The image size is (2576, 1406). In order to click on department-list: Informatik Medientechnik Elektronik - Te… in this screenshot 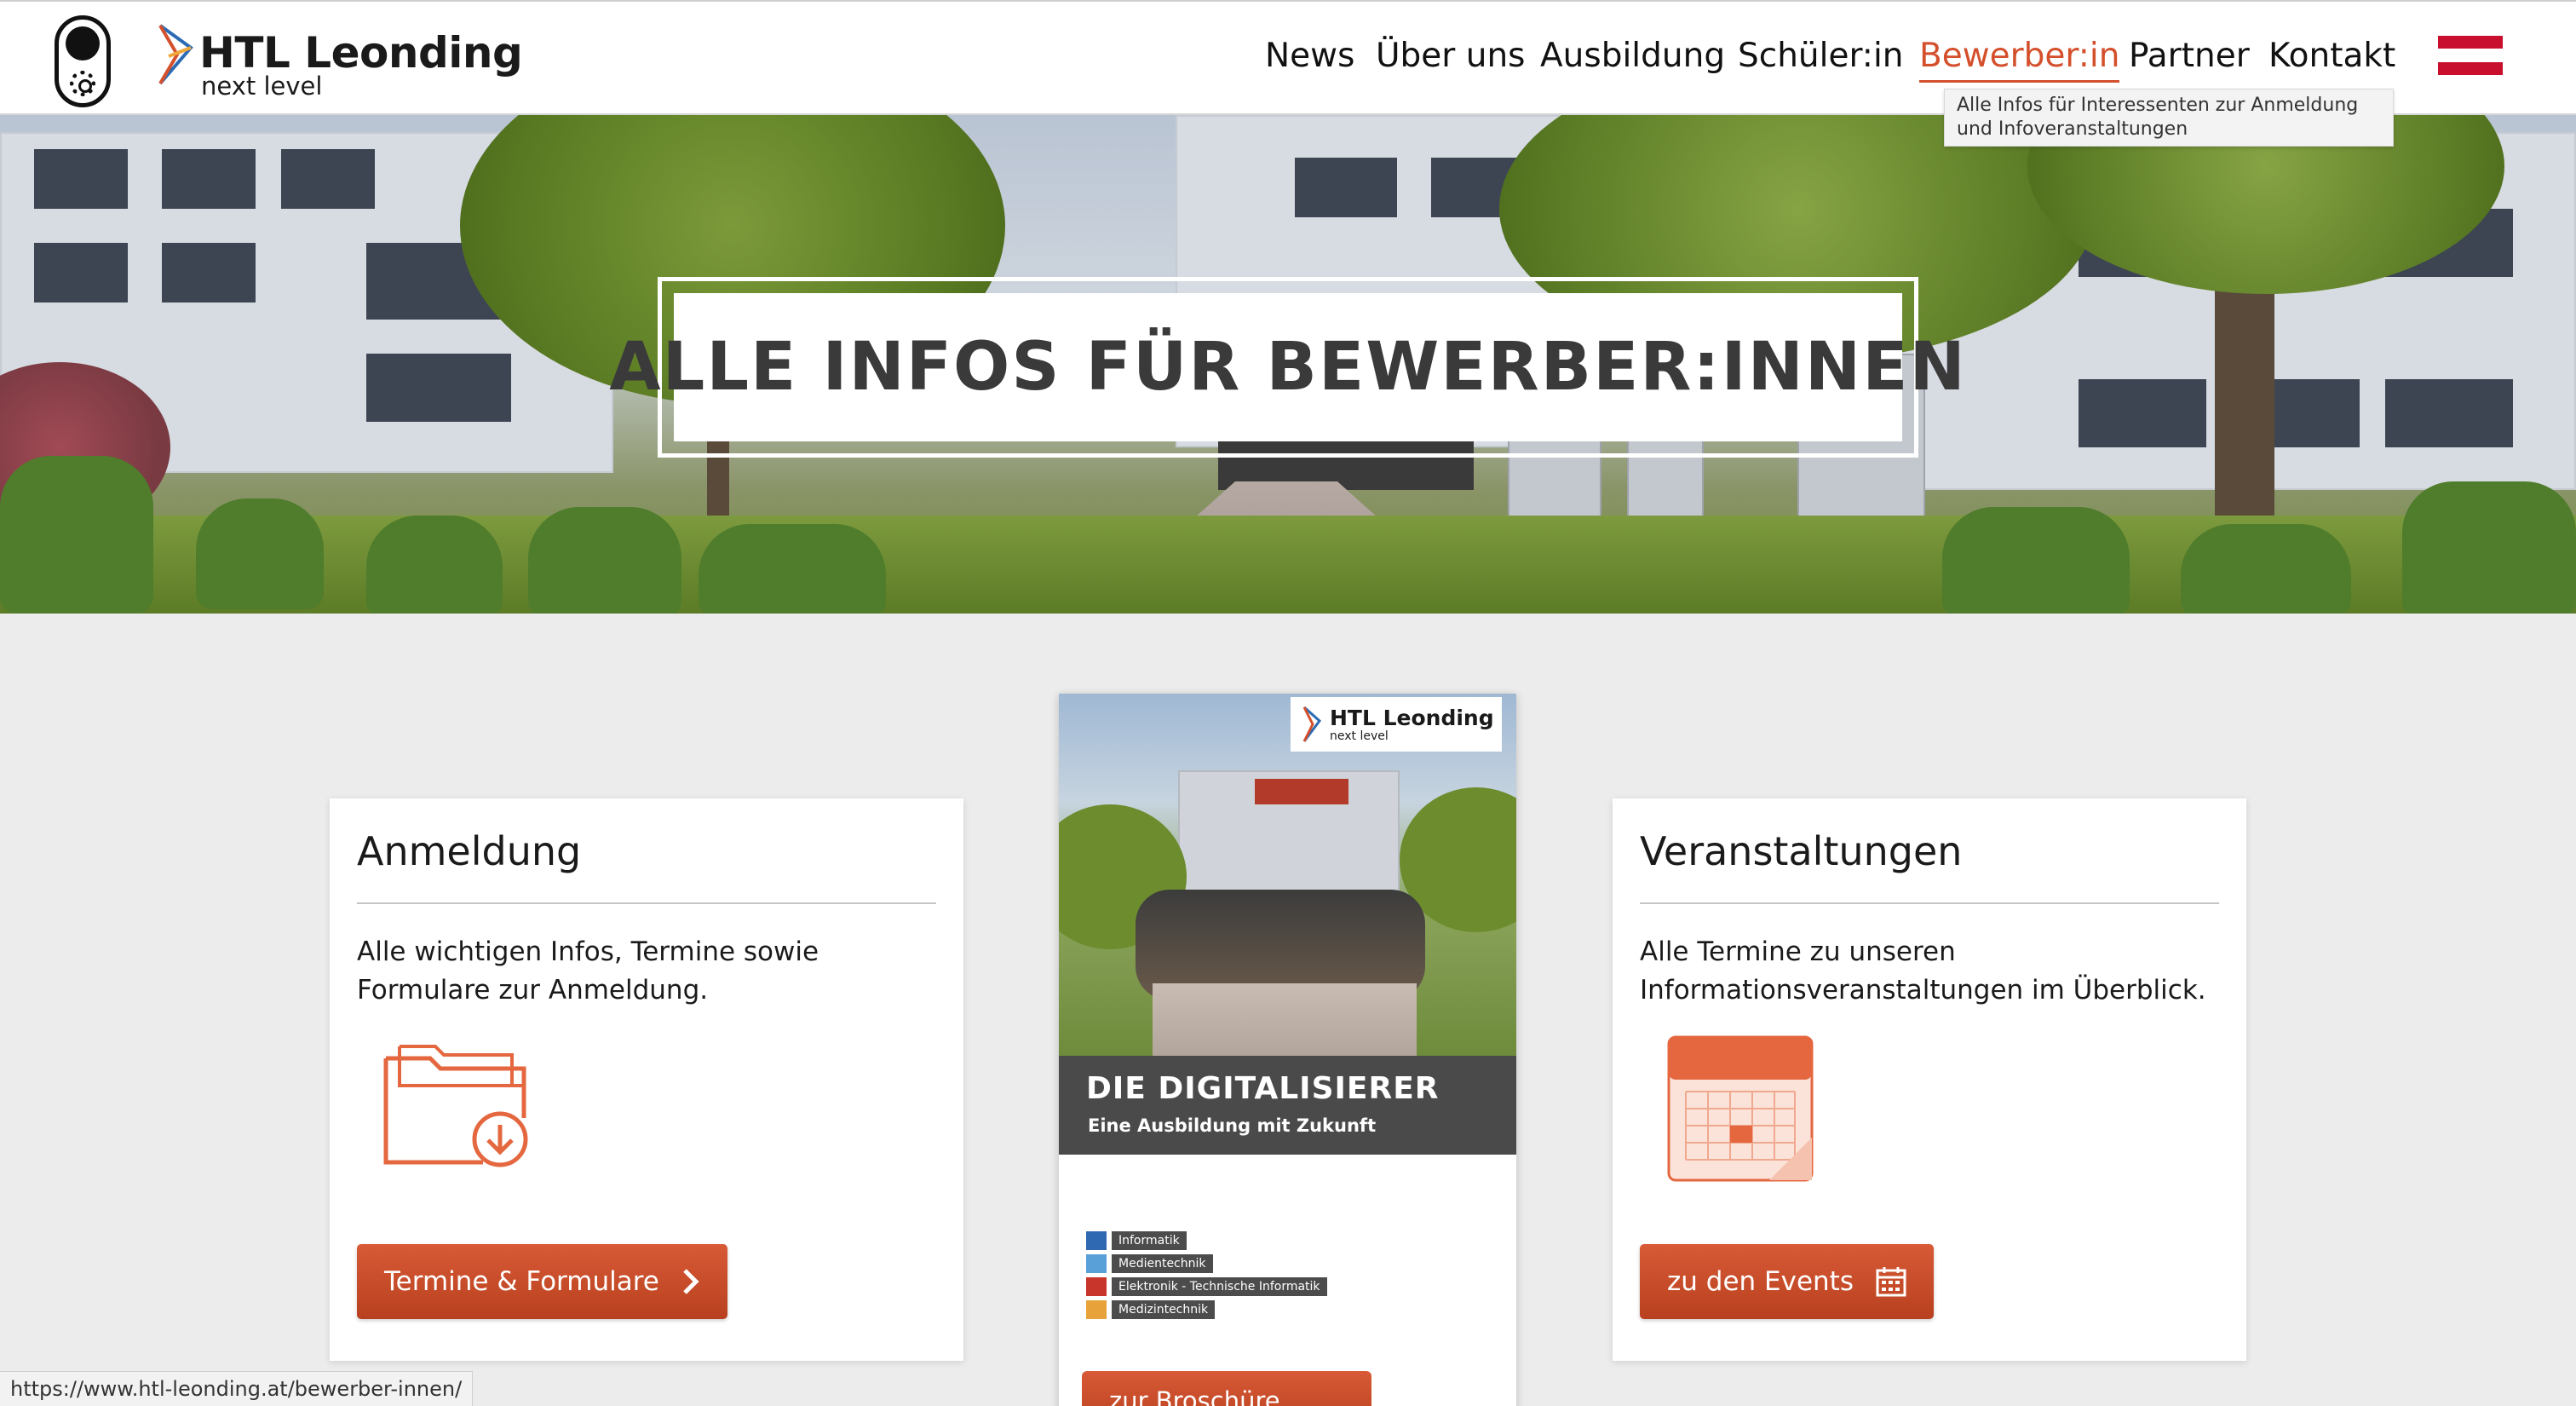, I will do `click(1207, 1275)`.